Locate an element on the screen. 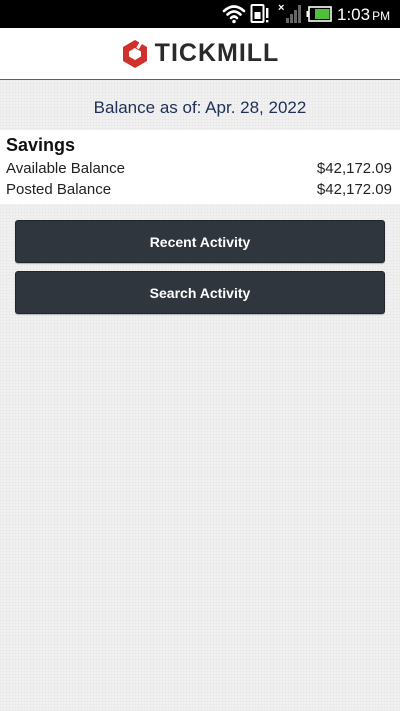  search-activity-button: Search Activity is located at coordinates (200, 292).